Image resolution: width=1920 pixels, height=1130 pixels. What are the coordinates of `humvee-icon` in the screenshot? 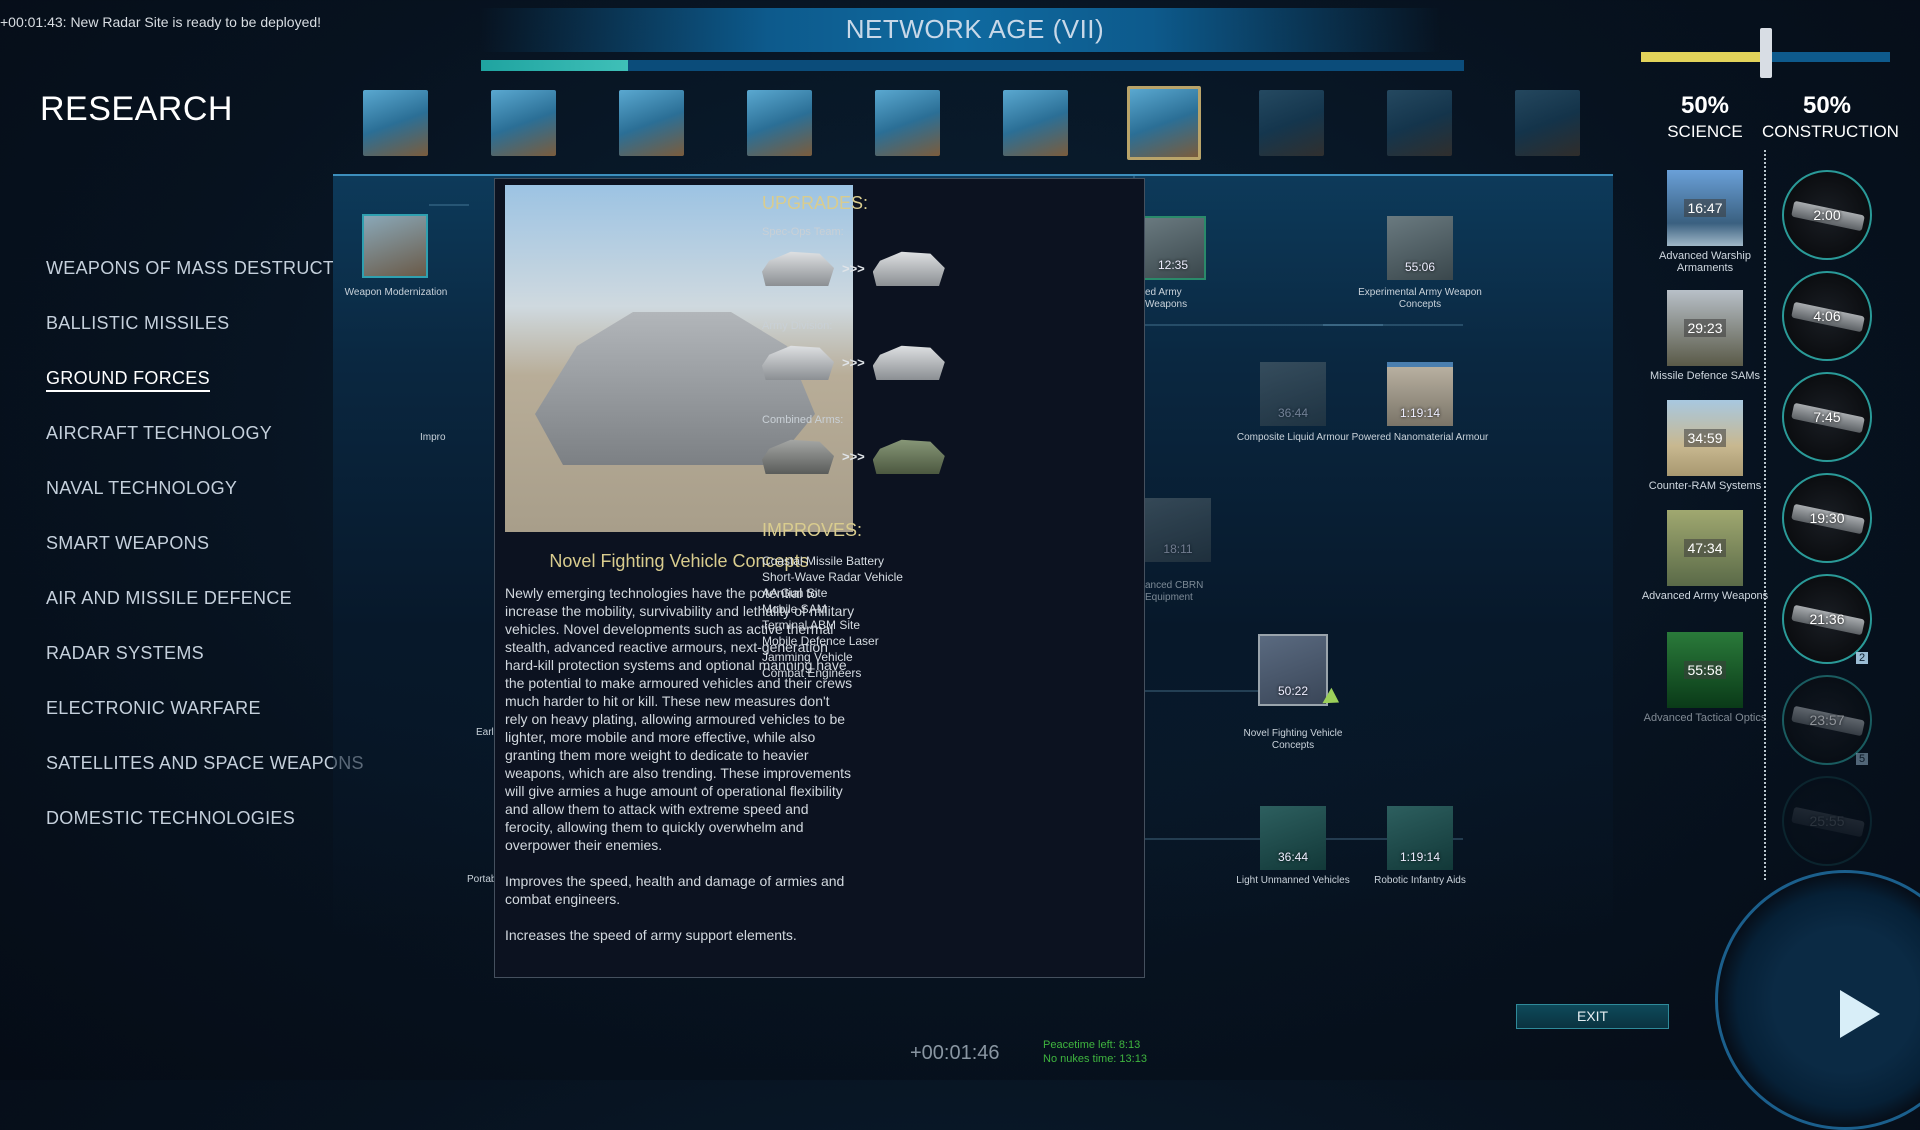 It's located at (798, 268).